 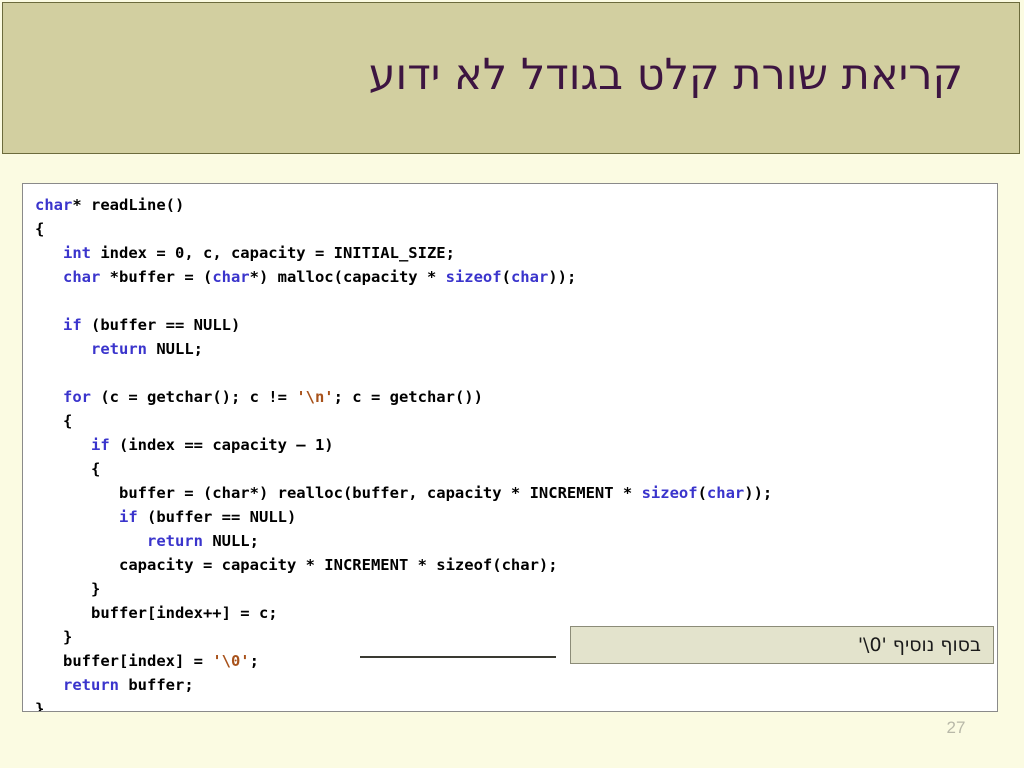 What do you see at coordinates (919, 645) in the screenshot?
I see `callout-text: בסוף נוסיף '0\'` at bounding box center [919, 645].